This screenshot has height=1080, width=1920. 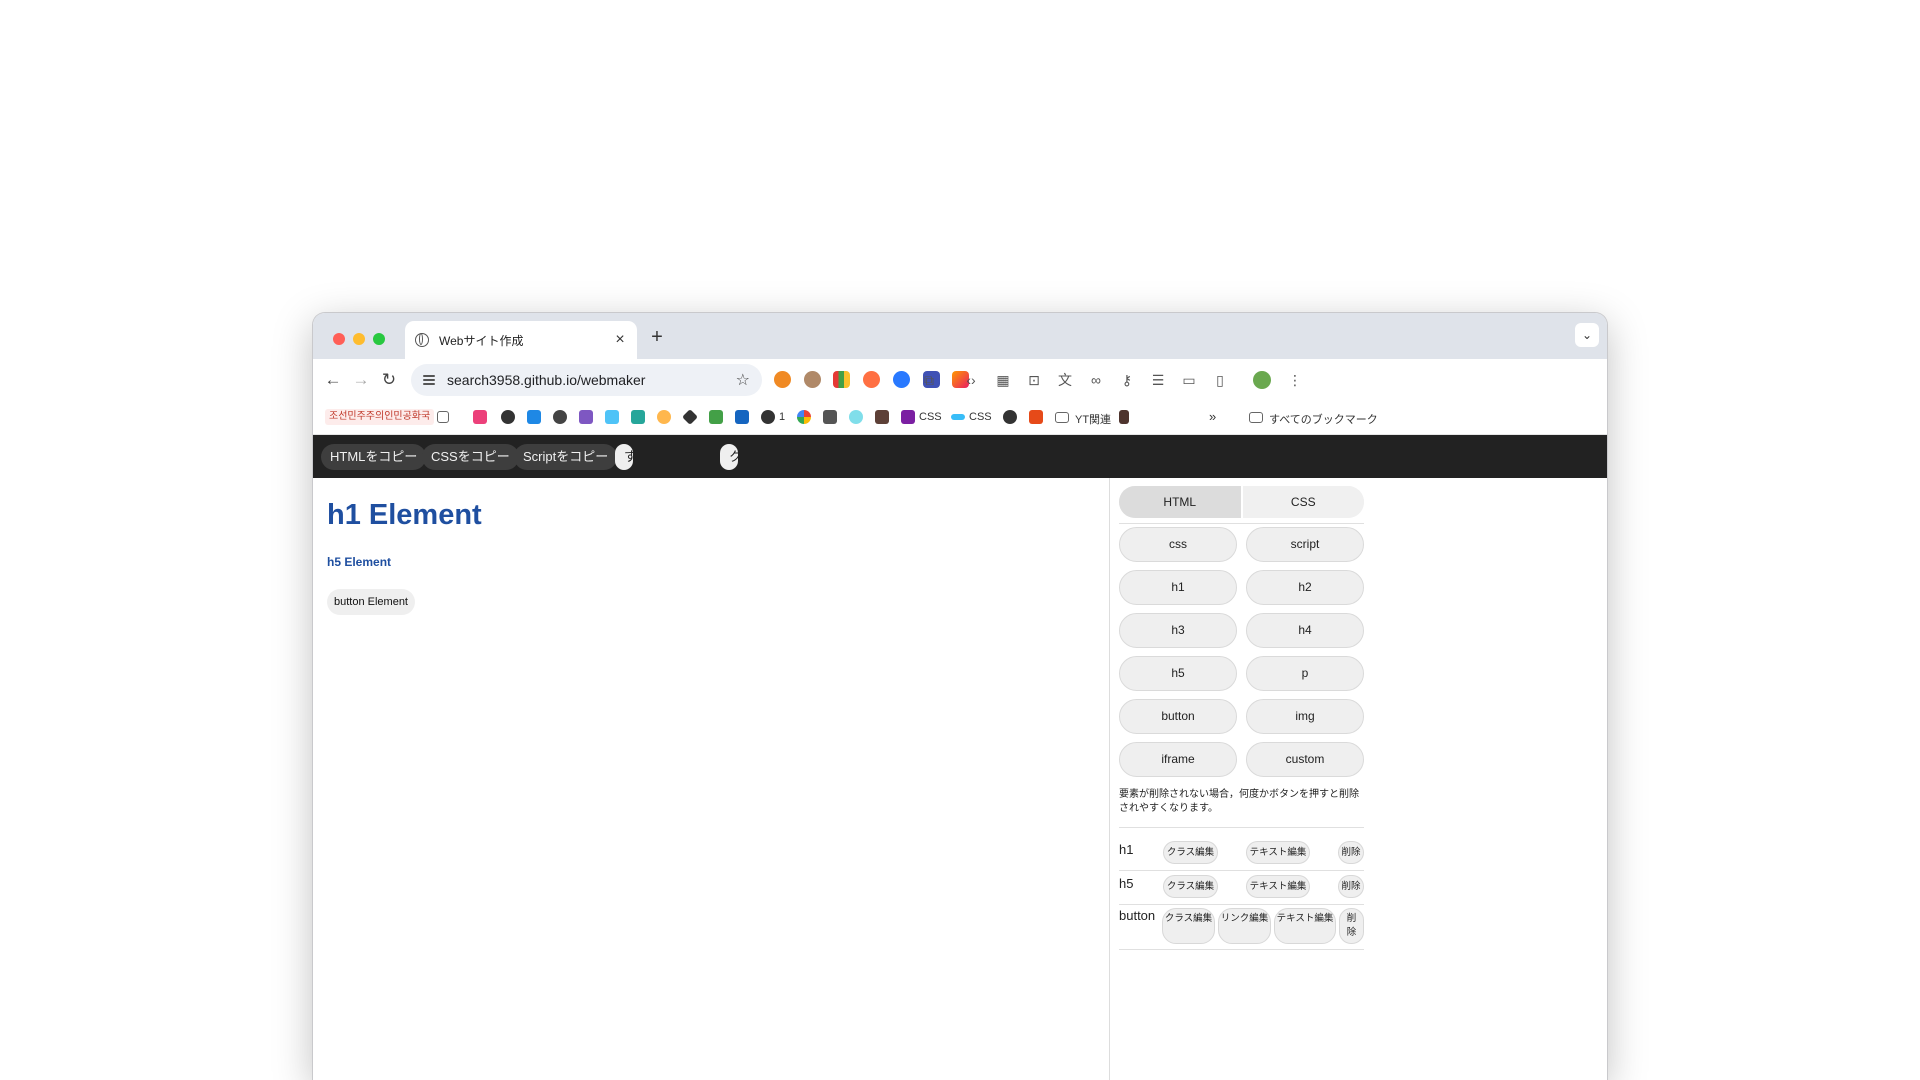 I want to click on add-custom-button: custom, so click(x=1305, y=759).